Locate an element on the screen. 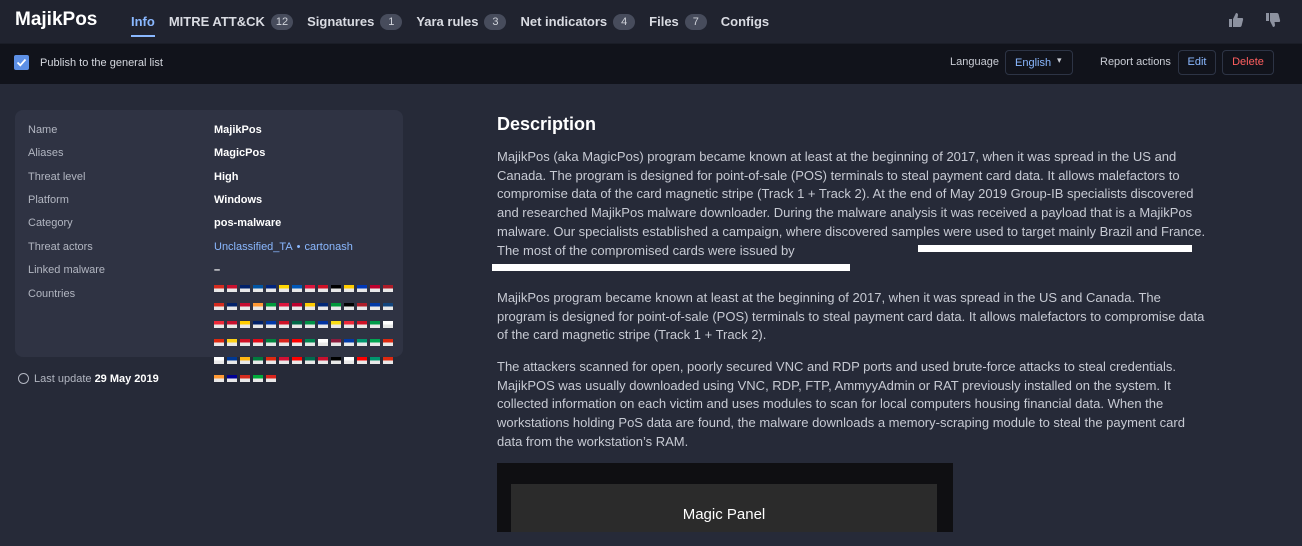  page-title: MajikPos is located at coordinates (56, 19).